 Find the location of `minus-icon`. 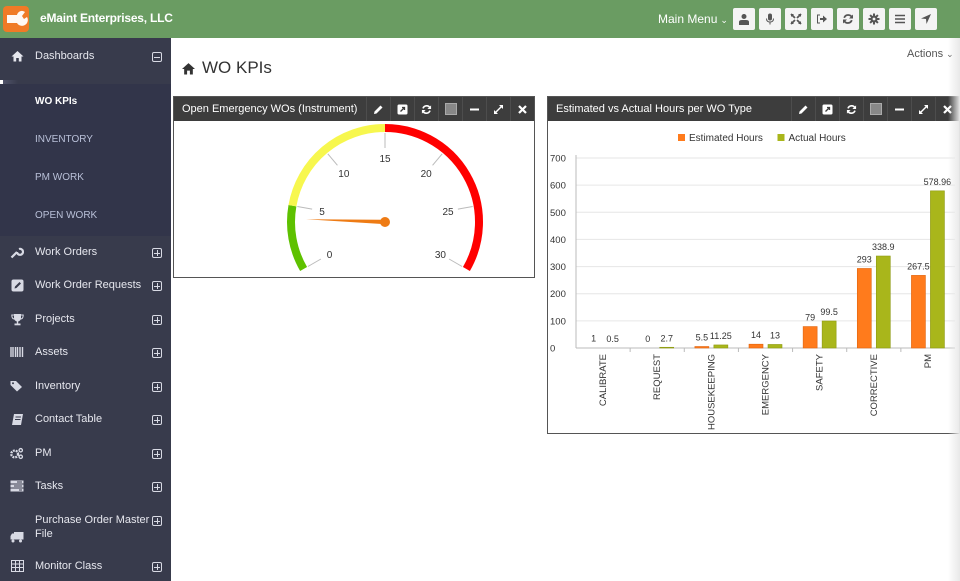

minus-icon is located at coordinates (474, 109).